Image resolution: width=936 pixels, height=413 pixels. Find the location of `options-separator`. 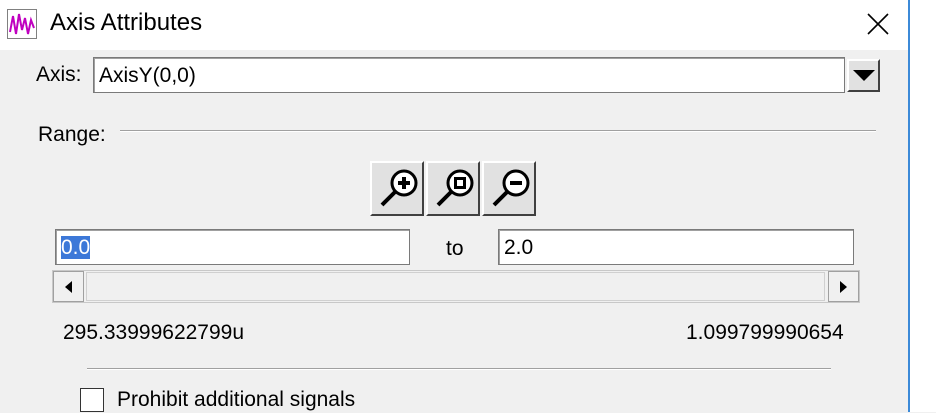

options-separator is located at coordinates (459, 369).